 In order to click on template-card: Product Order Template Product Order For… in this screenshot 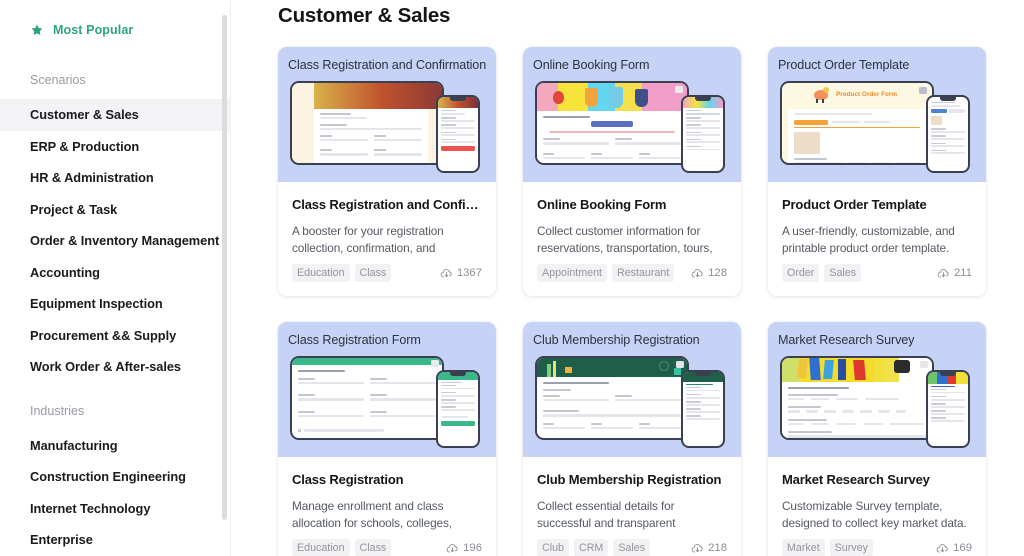, I will do `click(877, 171)`.